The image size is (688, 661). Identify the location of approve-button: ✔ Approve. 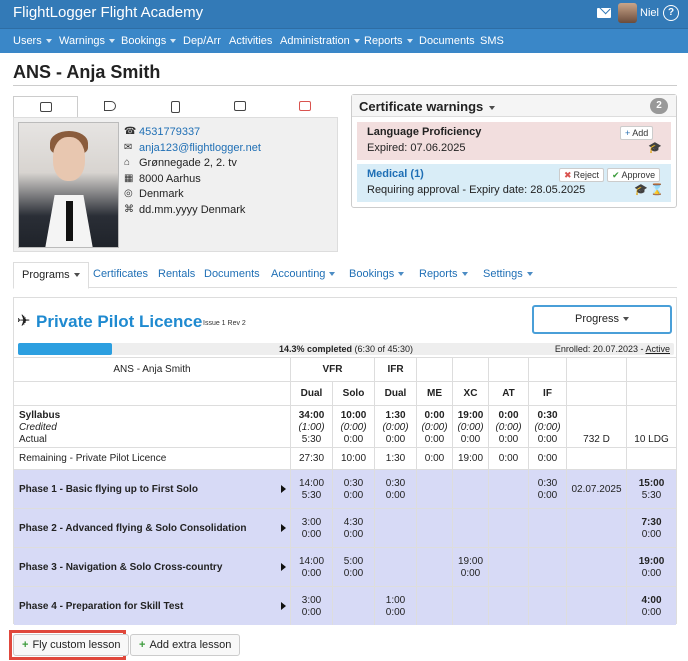
(634, 175).